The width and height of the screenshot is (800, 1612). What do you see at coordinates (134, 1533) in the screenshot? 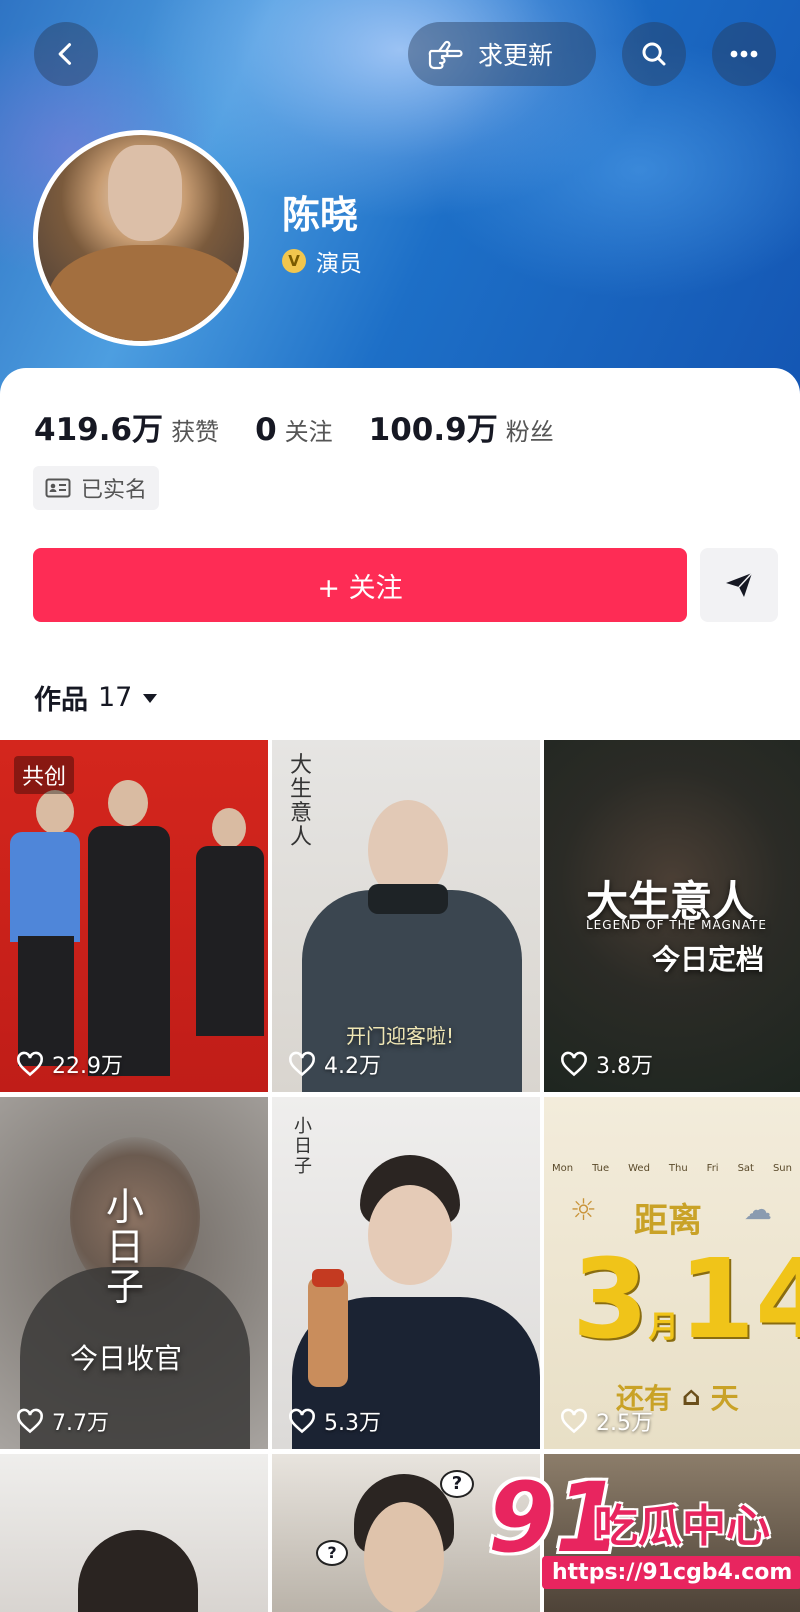
I see `video-tile` at bounding box center [134, 1533].